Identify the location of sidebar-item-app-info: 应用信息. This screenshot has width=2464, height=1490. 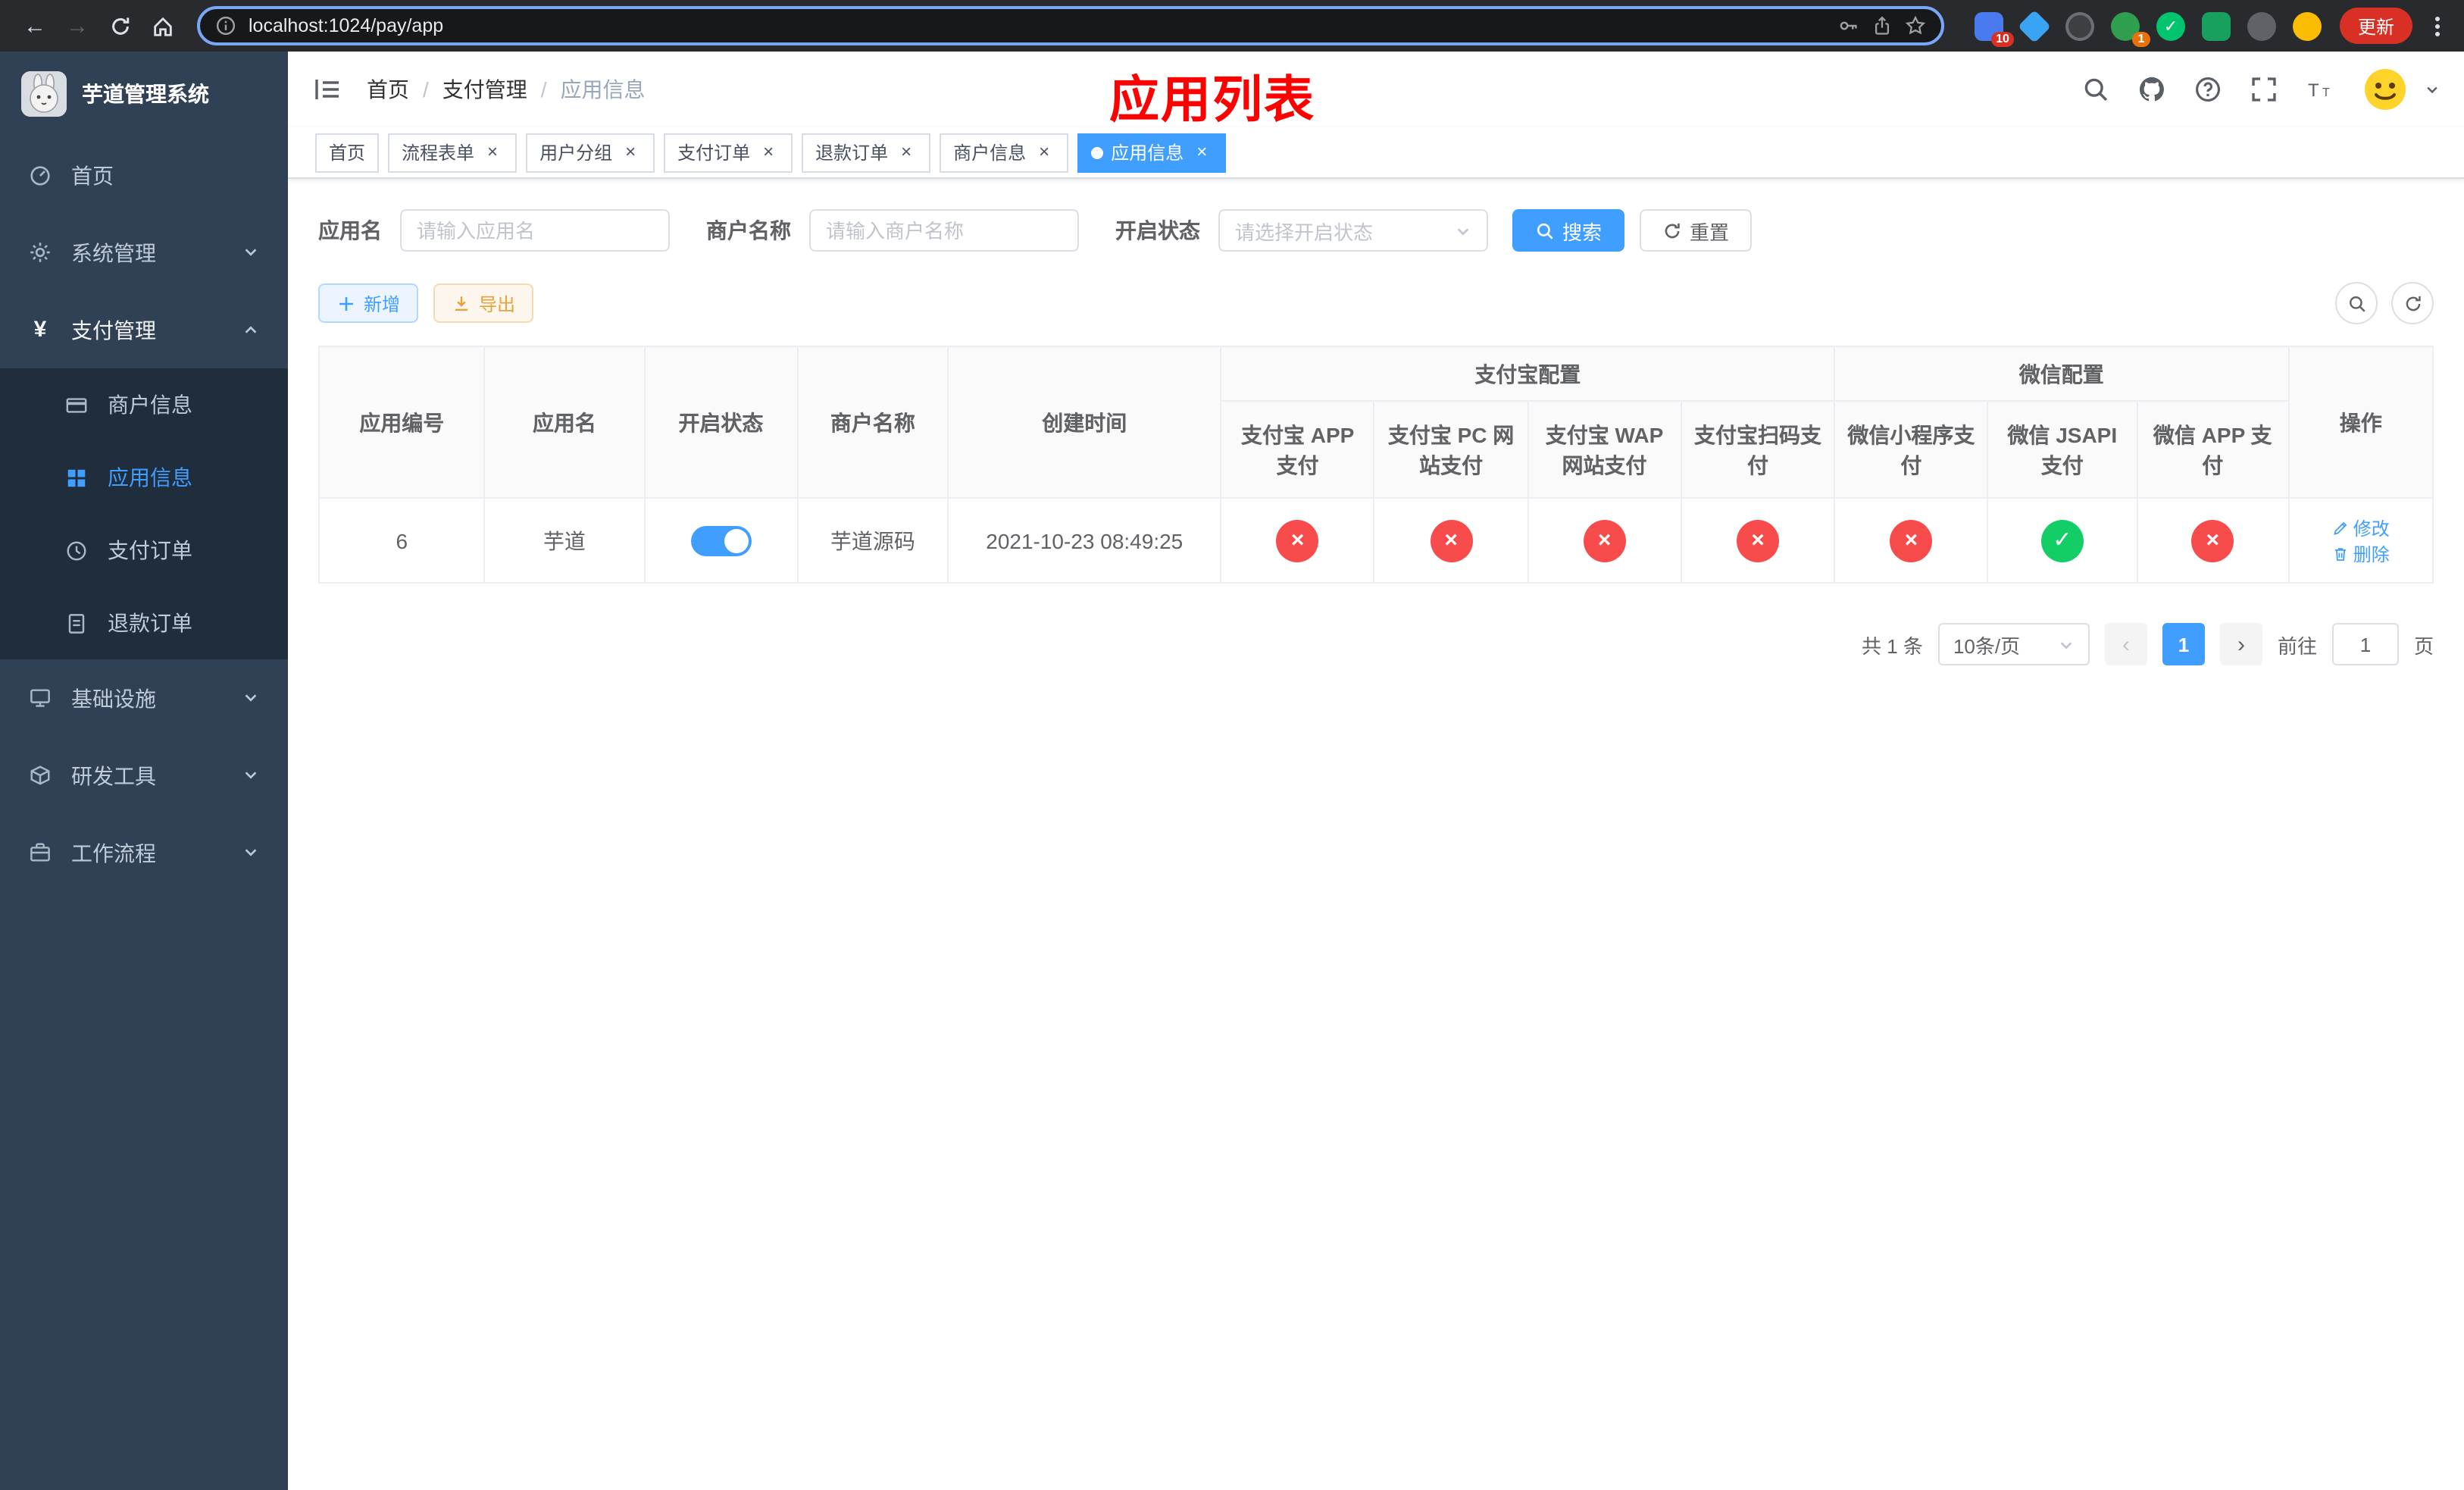
(144, 477).